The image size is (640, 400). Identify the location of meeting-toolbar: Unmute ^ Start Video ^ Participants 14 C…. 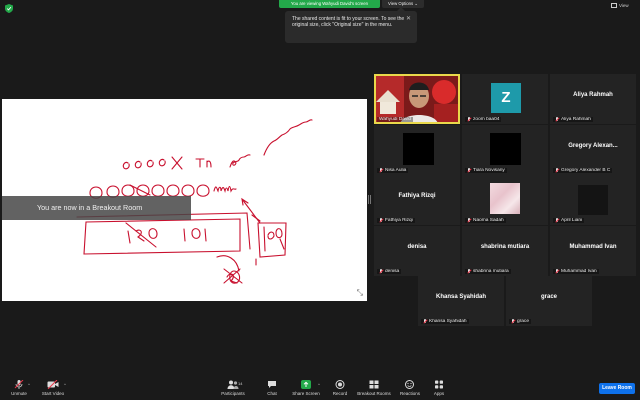
(320, 388).